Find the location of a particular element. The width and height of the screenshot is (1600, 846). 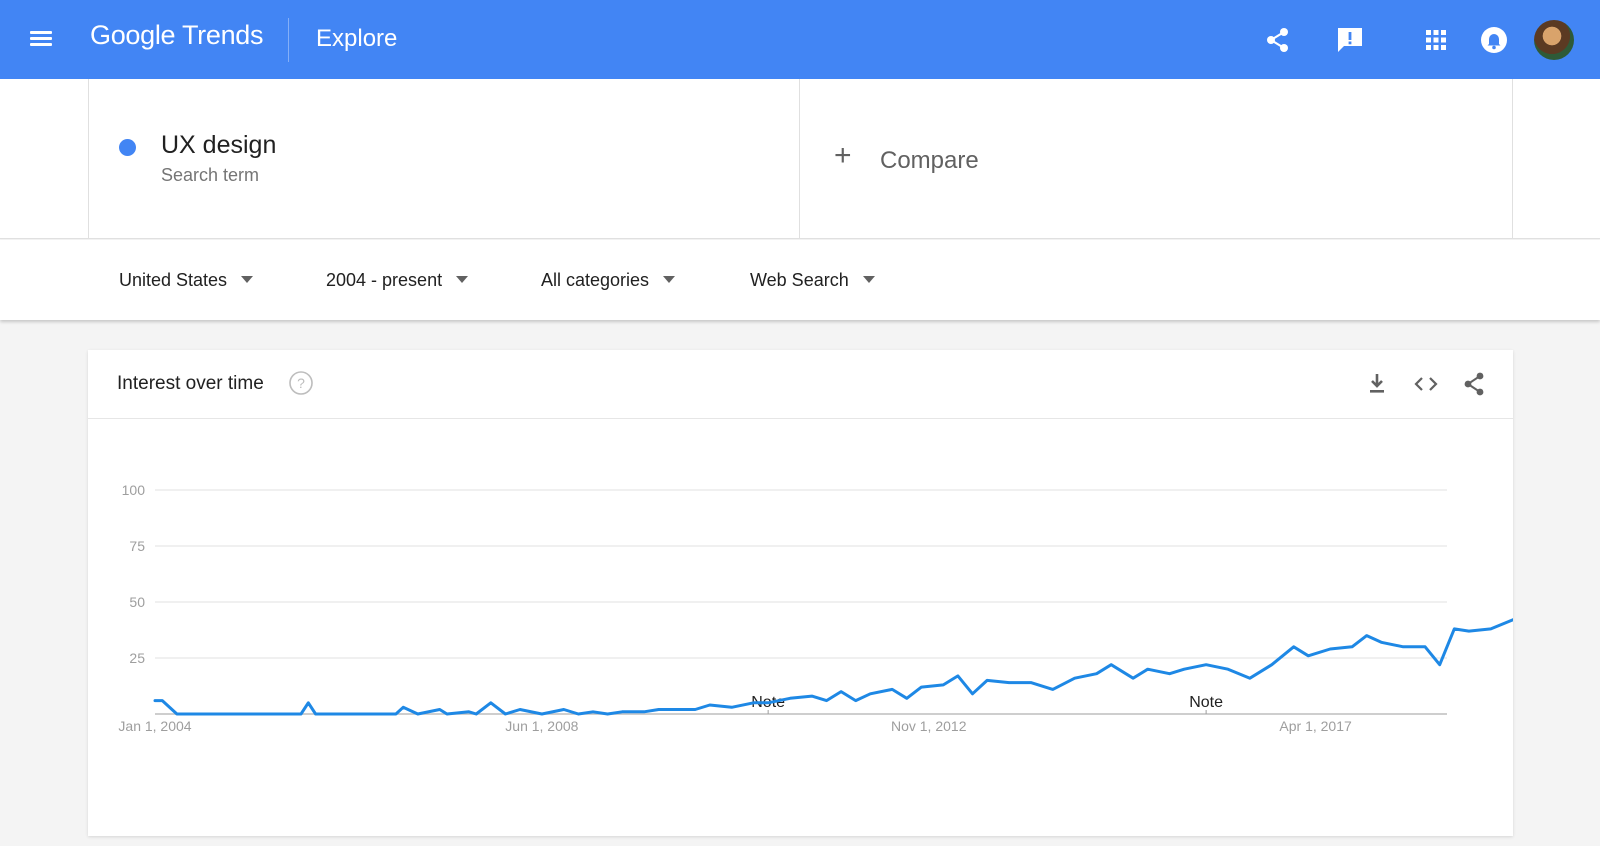

plus-icon: + is located at coordinates (843, 155).